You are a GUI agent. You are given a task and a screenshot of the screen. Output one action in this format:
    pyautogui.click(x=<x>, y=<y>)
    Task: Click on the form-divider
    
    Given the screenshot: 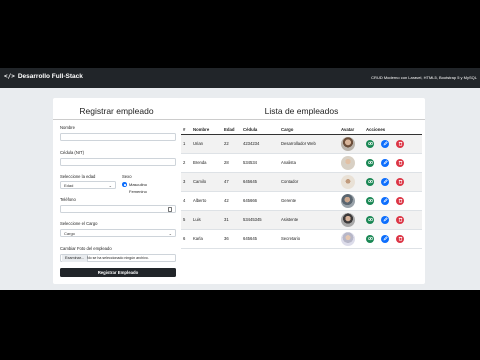 What is the action you would take?
    pyautogui.click(x=116, y=119)
    